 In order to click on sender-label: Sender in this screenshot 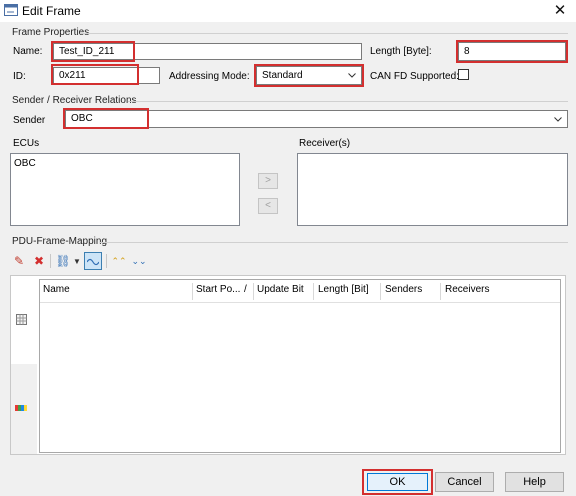, I will do `click(29, 120)`.